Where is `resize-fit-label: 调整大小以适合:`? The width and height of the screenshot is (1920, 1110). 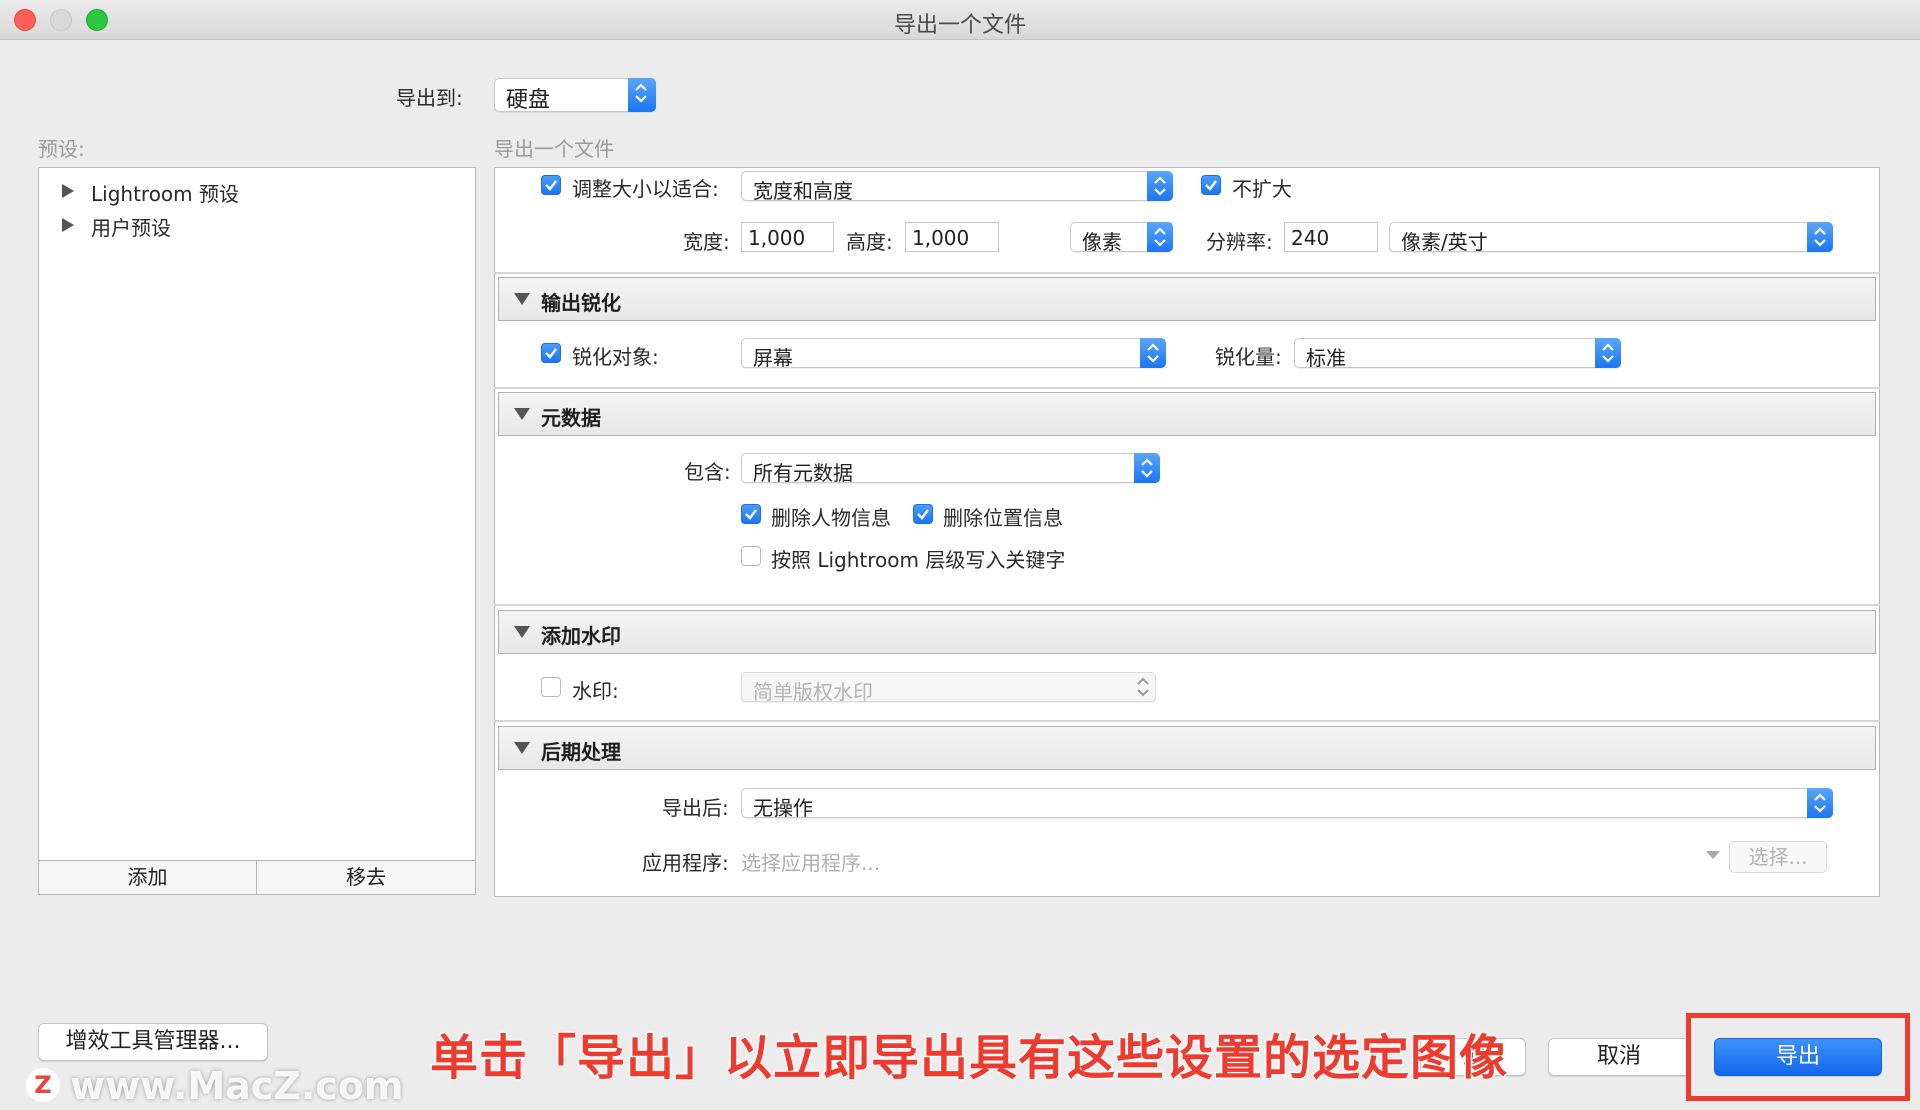 resize-fit-label: 调整大小以适合: is located at coordinates (645, 189).